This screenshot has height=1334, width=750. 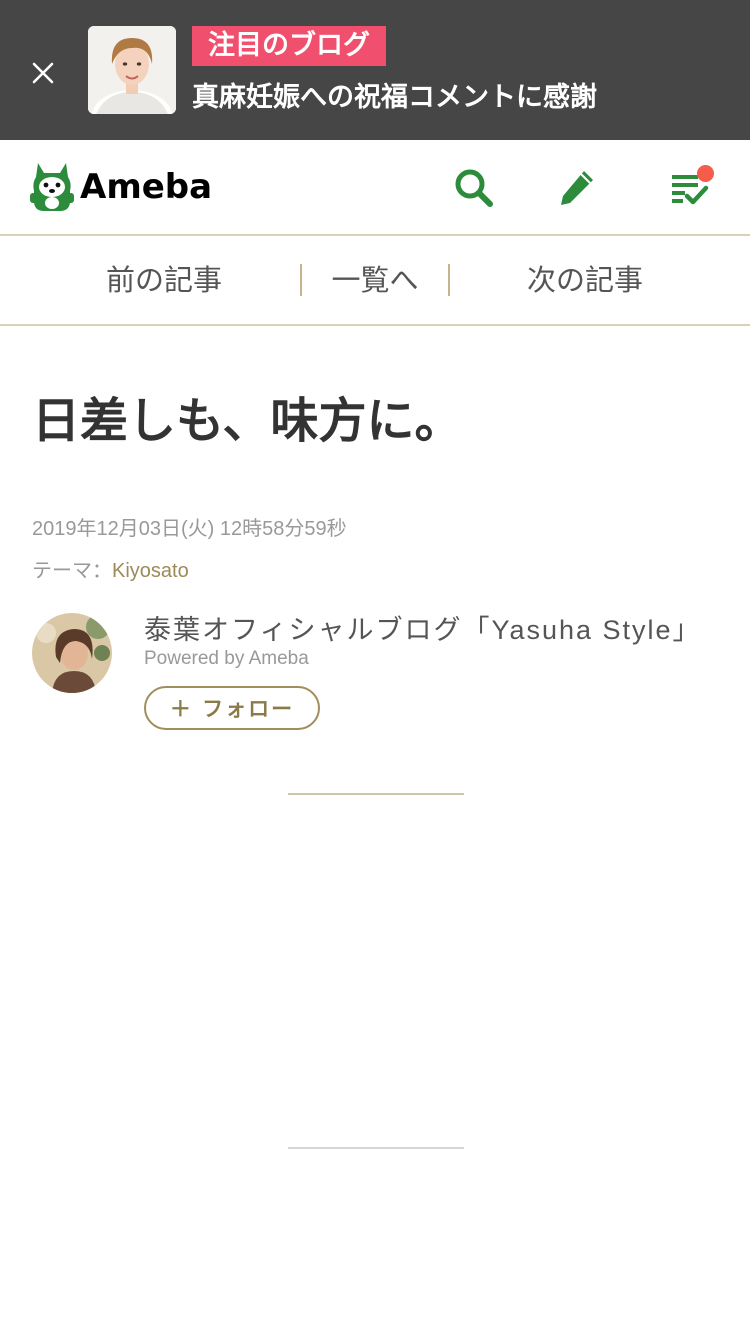 What do you see at coordinates (164, 280) in the screenshot?
I see `prev-article-link: 前の記事` at bounding box center [164, 280].